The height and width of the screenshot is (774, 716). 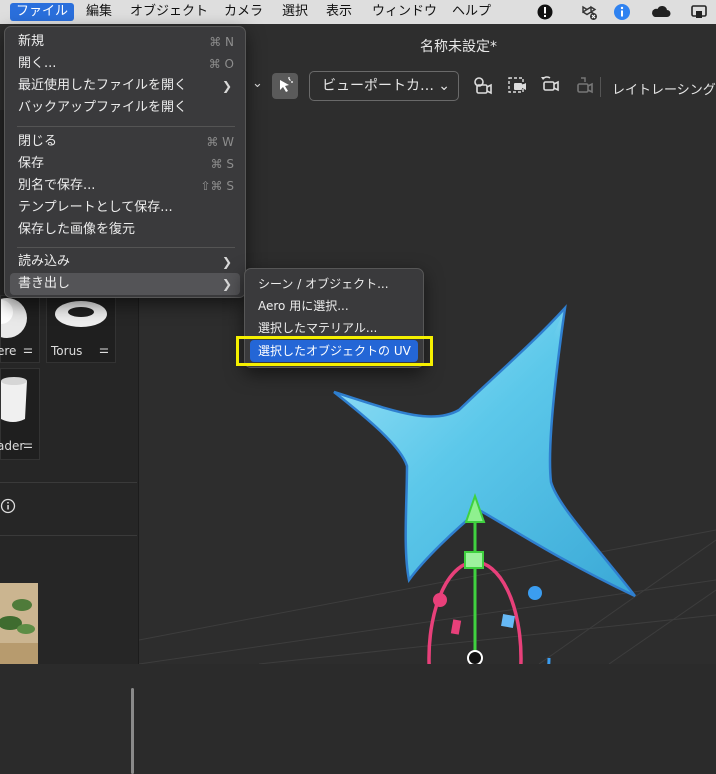 I want to click on camera-sync-icon, so click(x=584, y=86).